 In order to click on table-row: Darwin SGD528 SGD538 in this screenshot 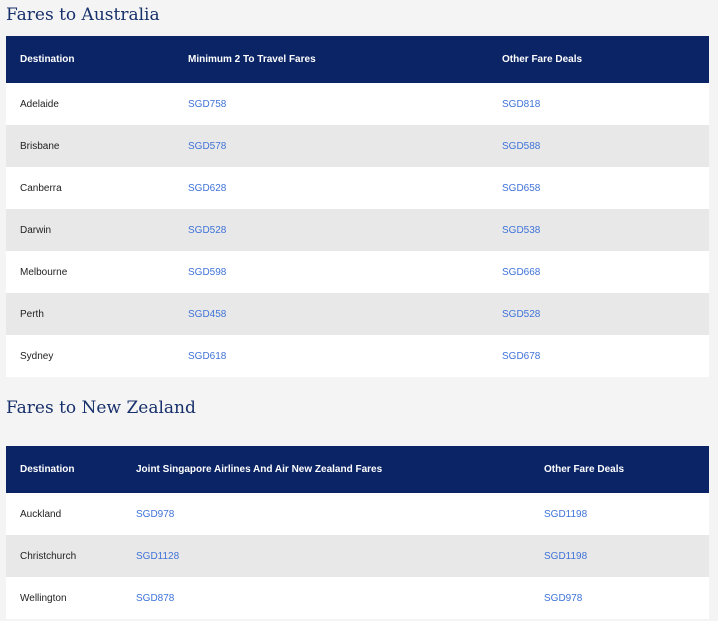, I will do `click(357, 230)`.